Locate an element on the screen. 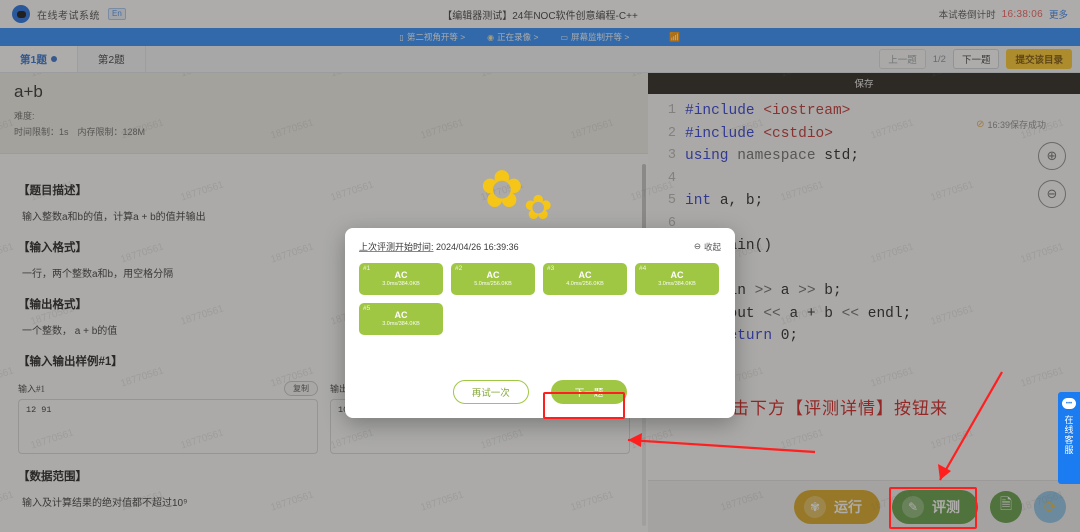  testcase-card: #5 AC 3.0ms/384.0KB is located at coordinates (401, 319).